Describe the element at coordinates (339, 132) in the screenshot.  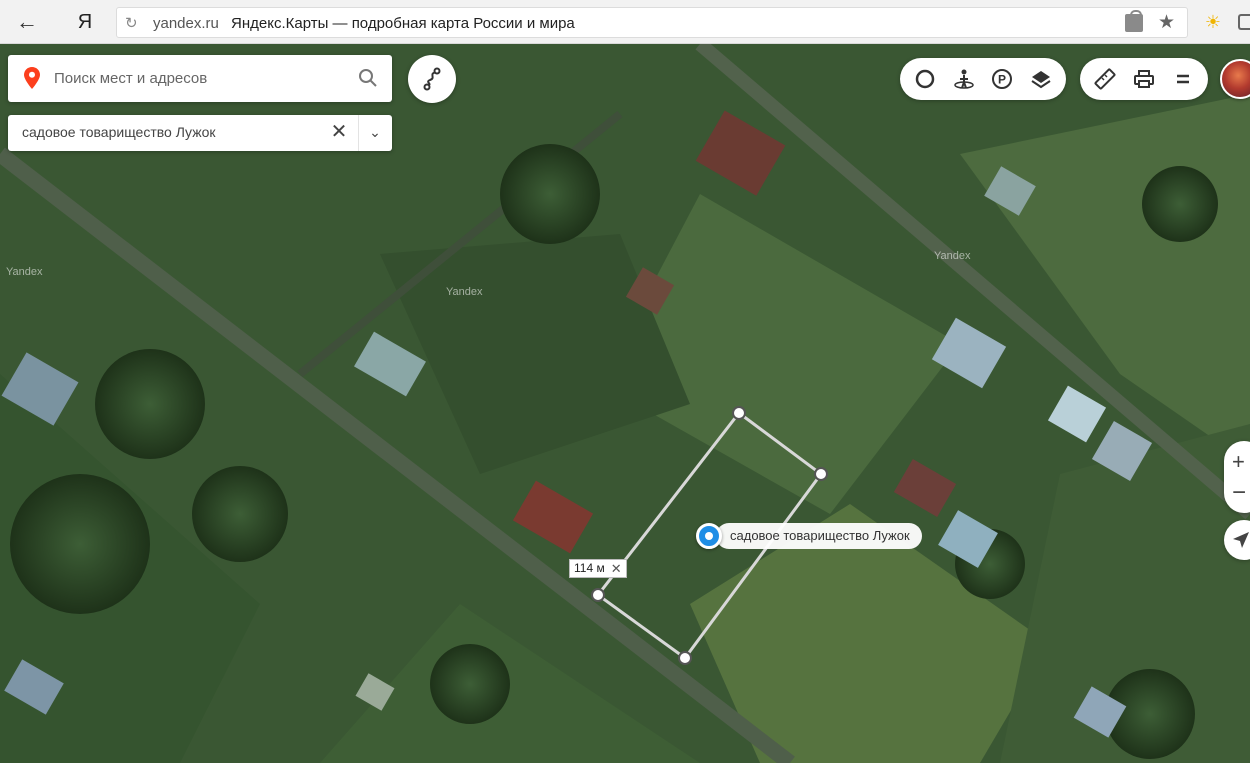
I see `clear-icon: ✕` at that location.